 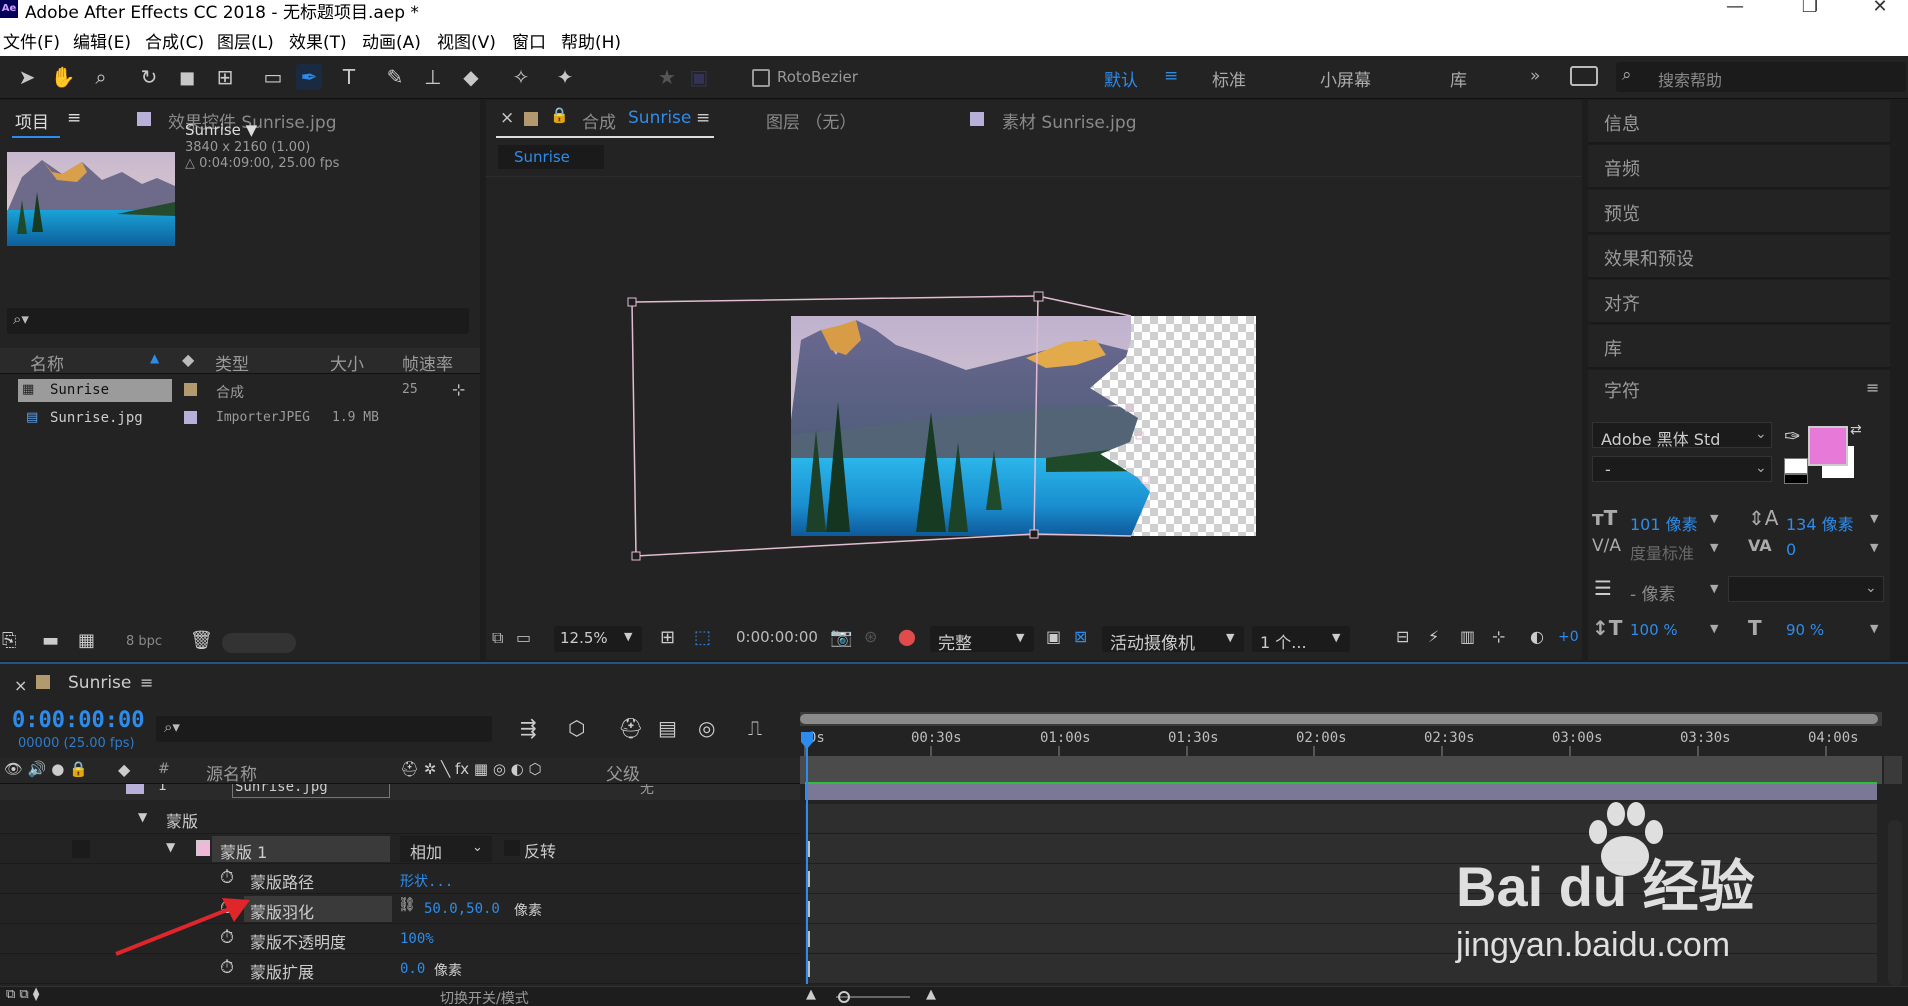 I want to click on playhead-line, so click(x=807, y=861).